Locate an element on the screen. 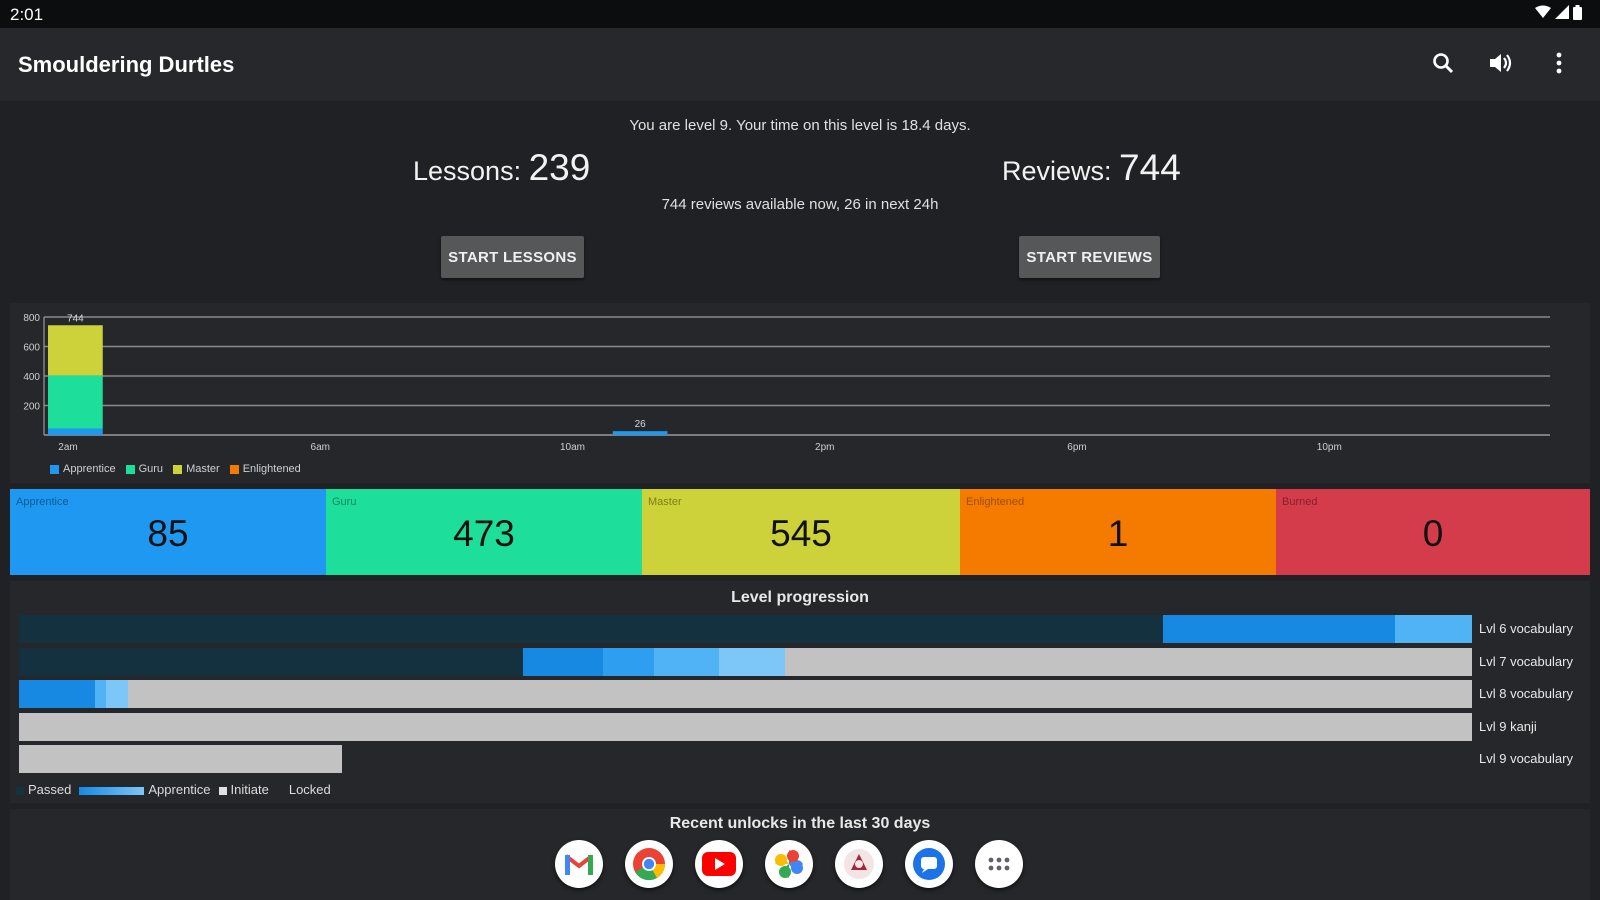  srs-enlightened: Enlightened 1 is located at coordinates (1118, 532).